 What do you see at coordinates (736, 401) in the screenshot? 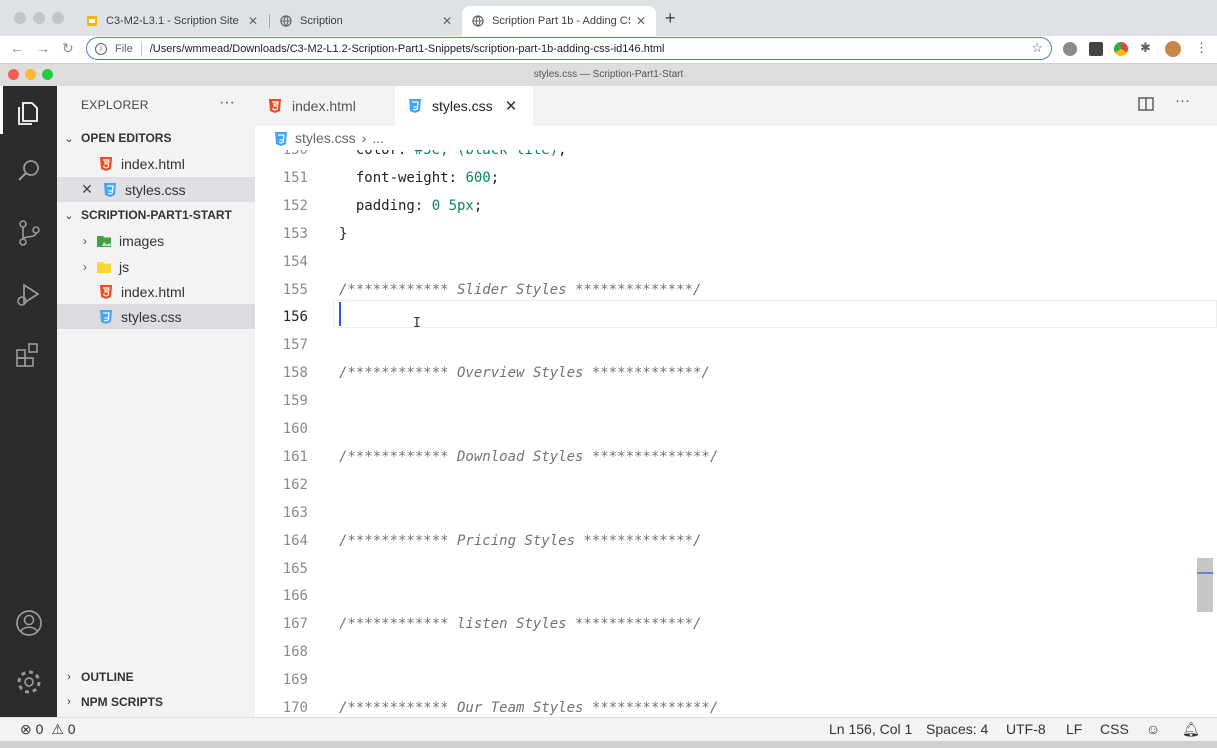
I see `code-line: 159` at bounding box center [736, 401].